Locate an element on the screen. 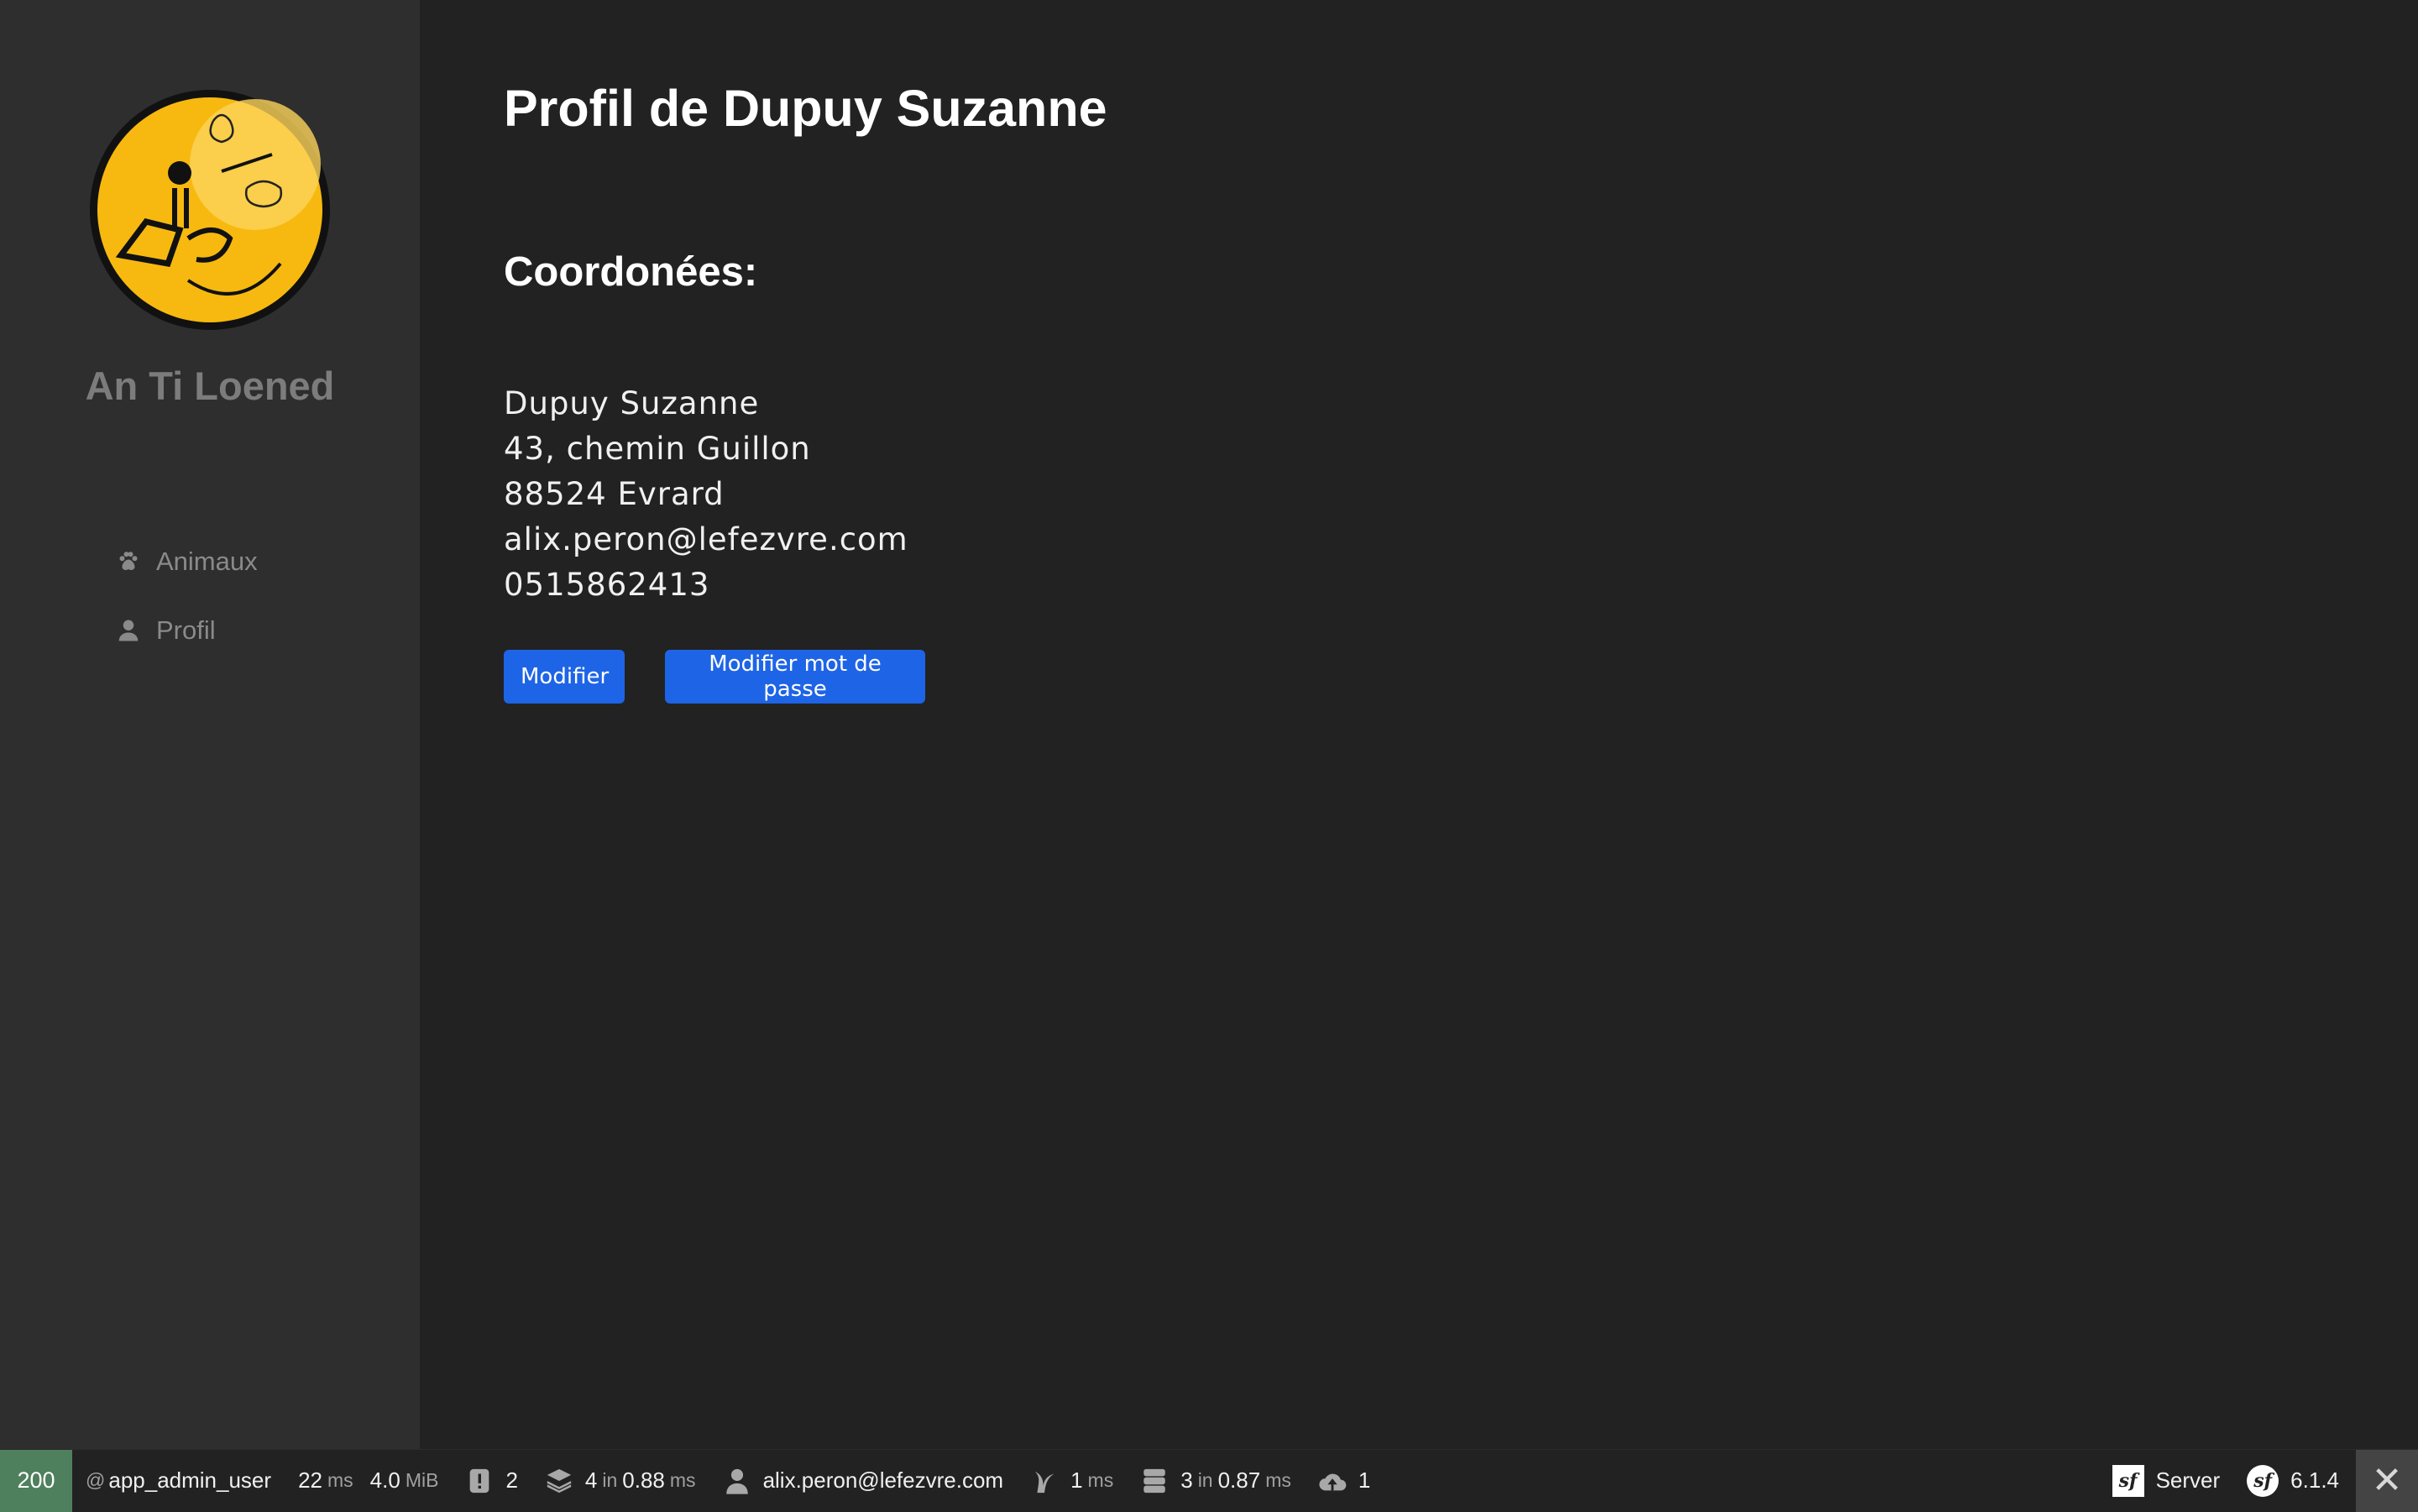 The image size is (2418, 1512). memory-item: 4.0 MiB is located at coordinates (410, 1481).